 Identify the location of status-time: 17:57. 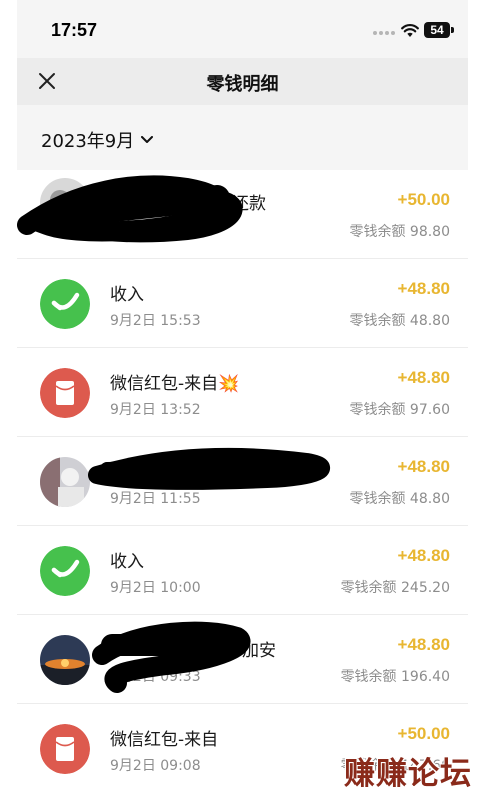
(74, 30).